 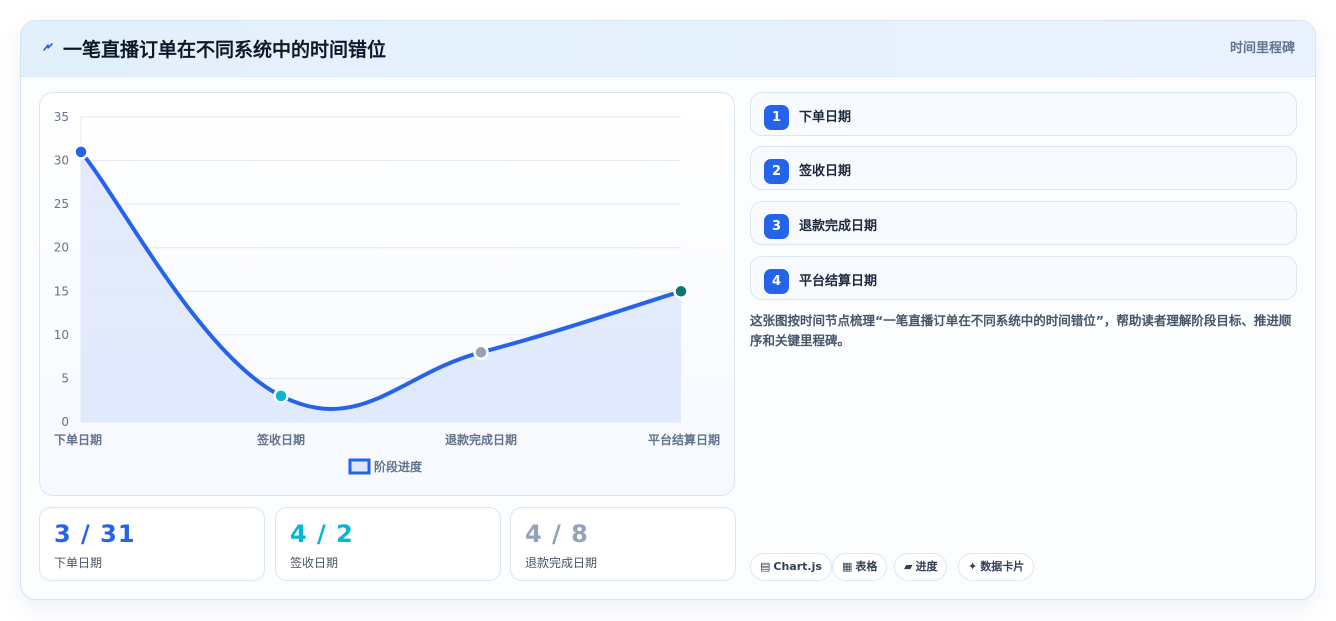 What do you see at coordinates (1023, 278) in the screenshot?
I see `step-item-4: 4 平台结算日期` at bounding box center [1023, 278].